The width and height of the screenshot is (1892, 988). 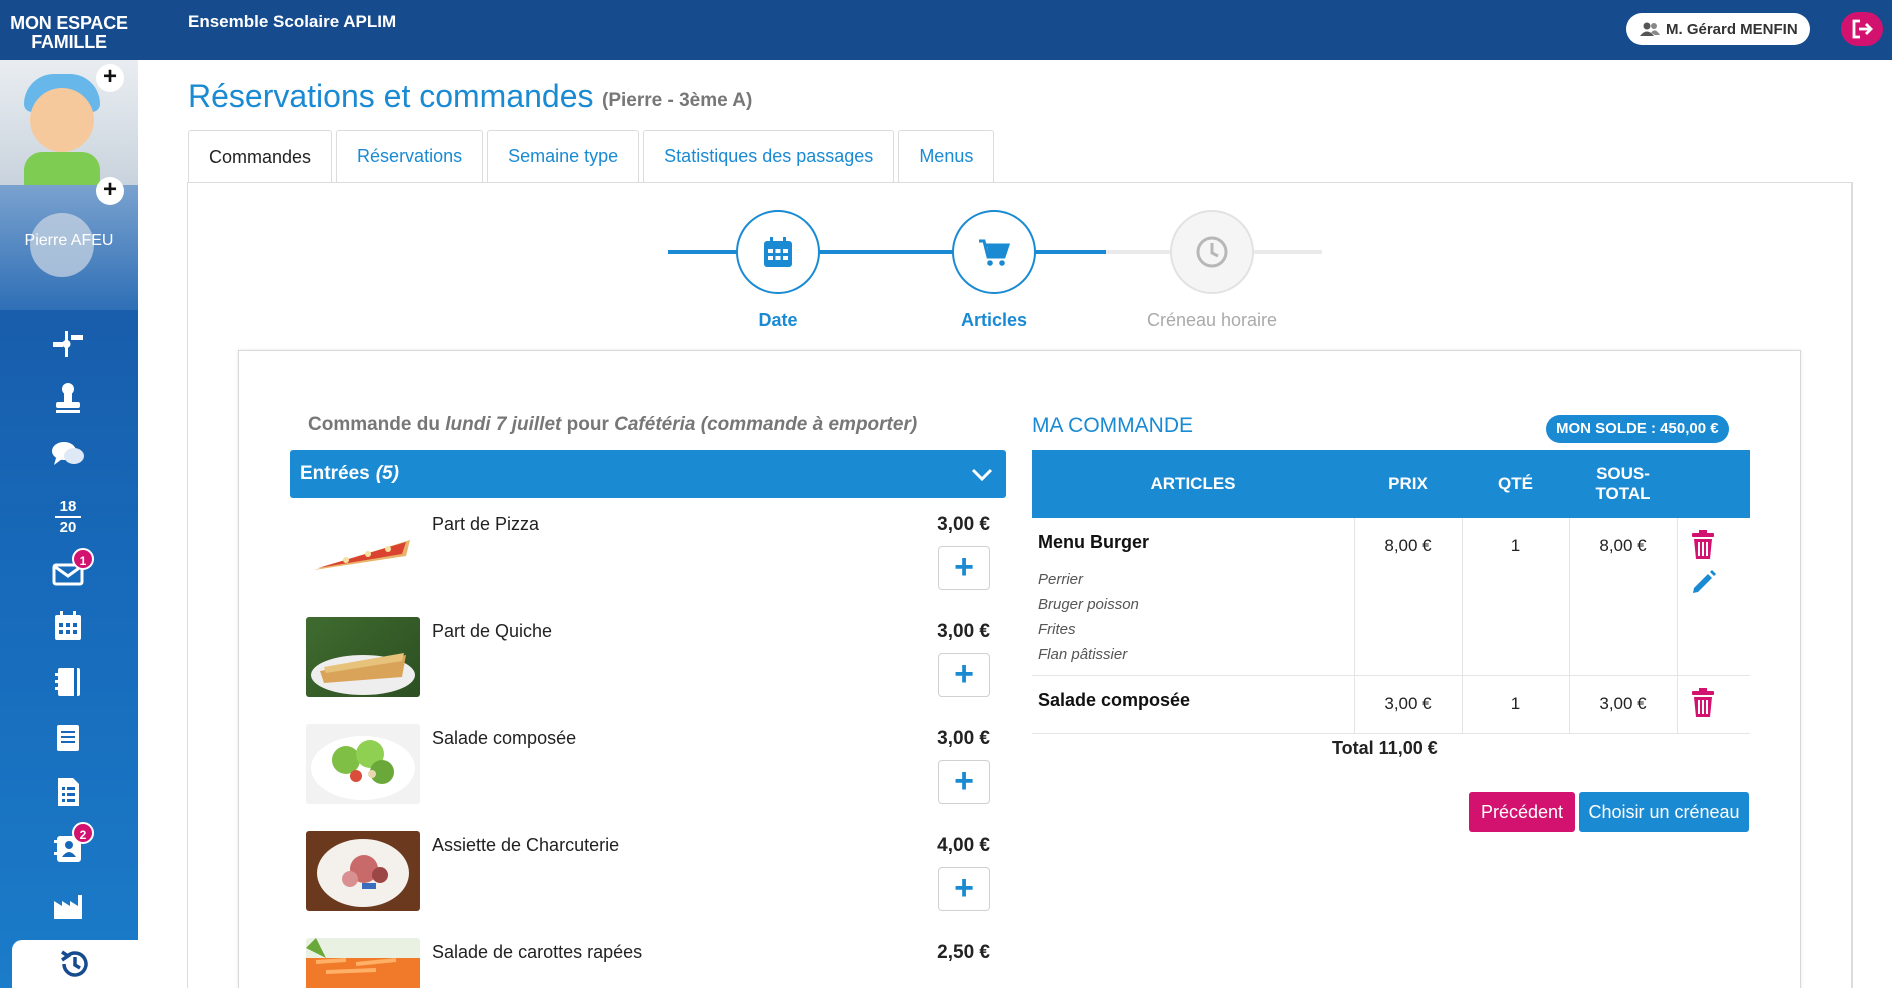 What do you see at coordinates (587, 424) in the screenshot?
I see `order-middle: pour` at bounding box center [587, 424].